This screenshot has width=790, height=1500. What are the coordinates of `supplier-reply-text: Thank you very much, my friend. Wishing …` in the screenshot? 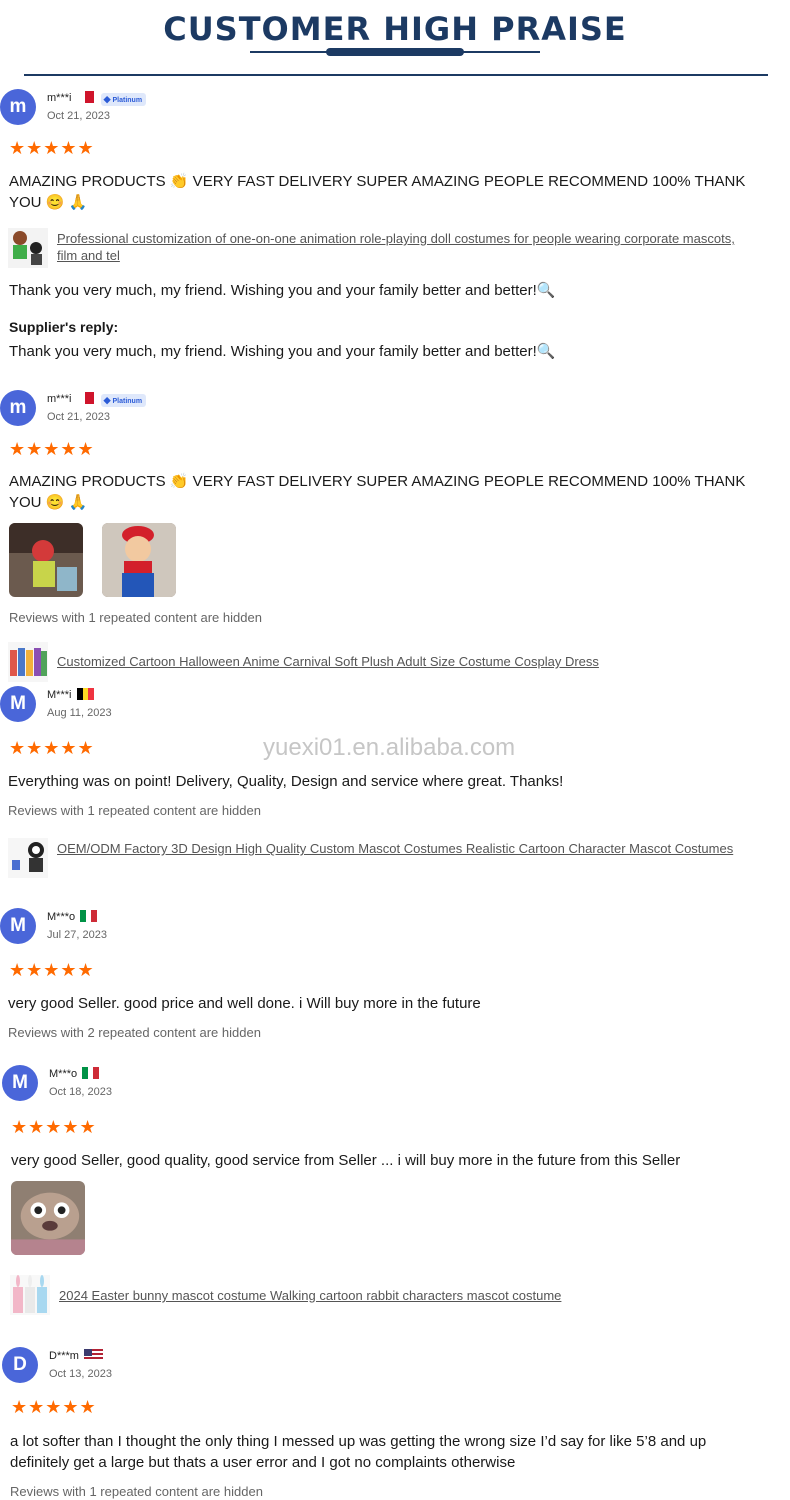 It's located at (282, 351).